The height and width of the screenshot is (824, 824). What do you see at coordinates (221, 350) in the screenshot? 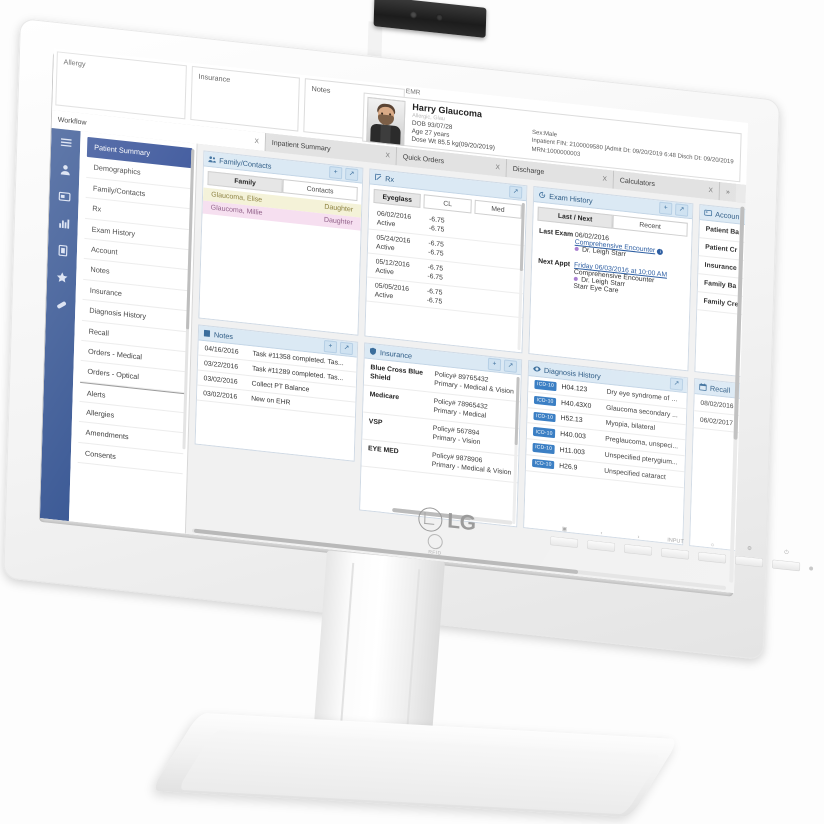
I see `note-date: 04/16/2016` at bounding box center [221, 350].